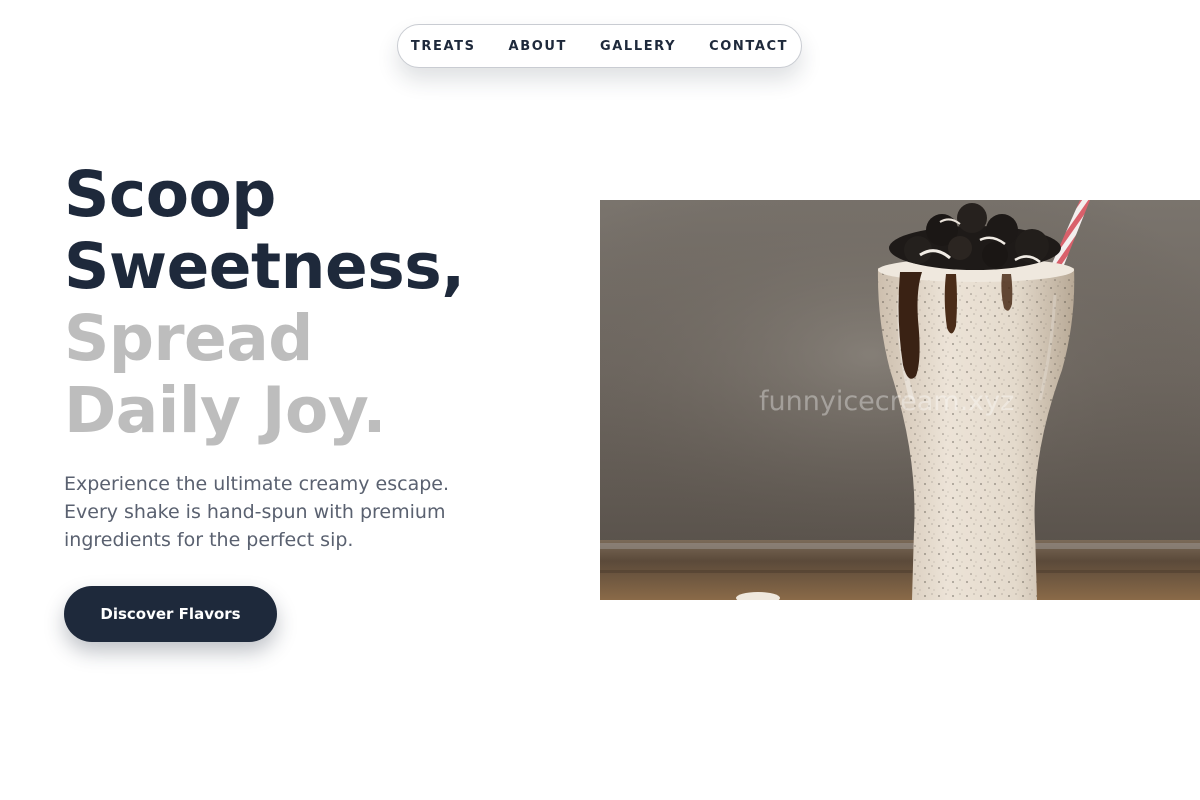  I want to click on nav-link-gallery: GALLERY, so click(638, 46).